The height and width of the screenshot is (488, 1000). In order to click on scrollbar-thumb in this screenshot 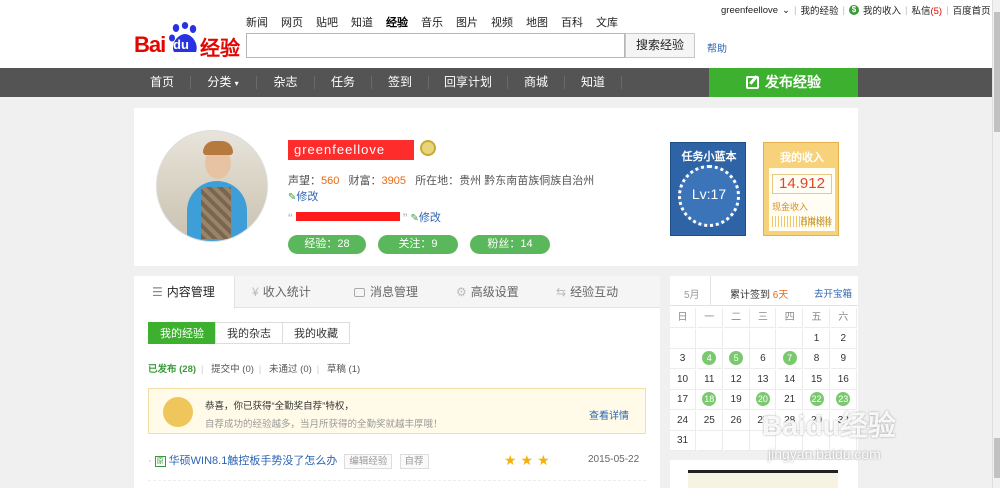, I will do `click(997, 72)`.